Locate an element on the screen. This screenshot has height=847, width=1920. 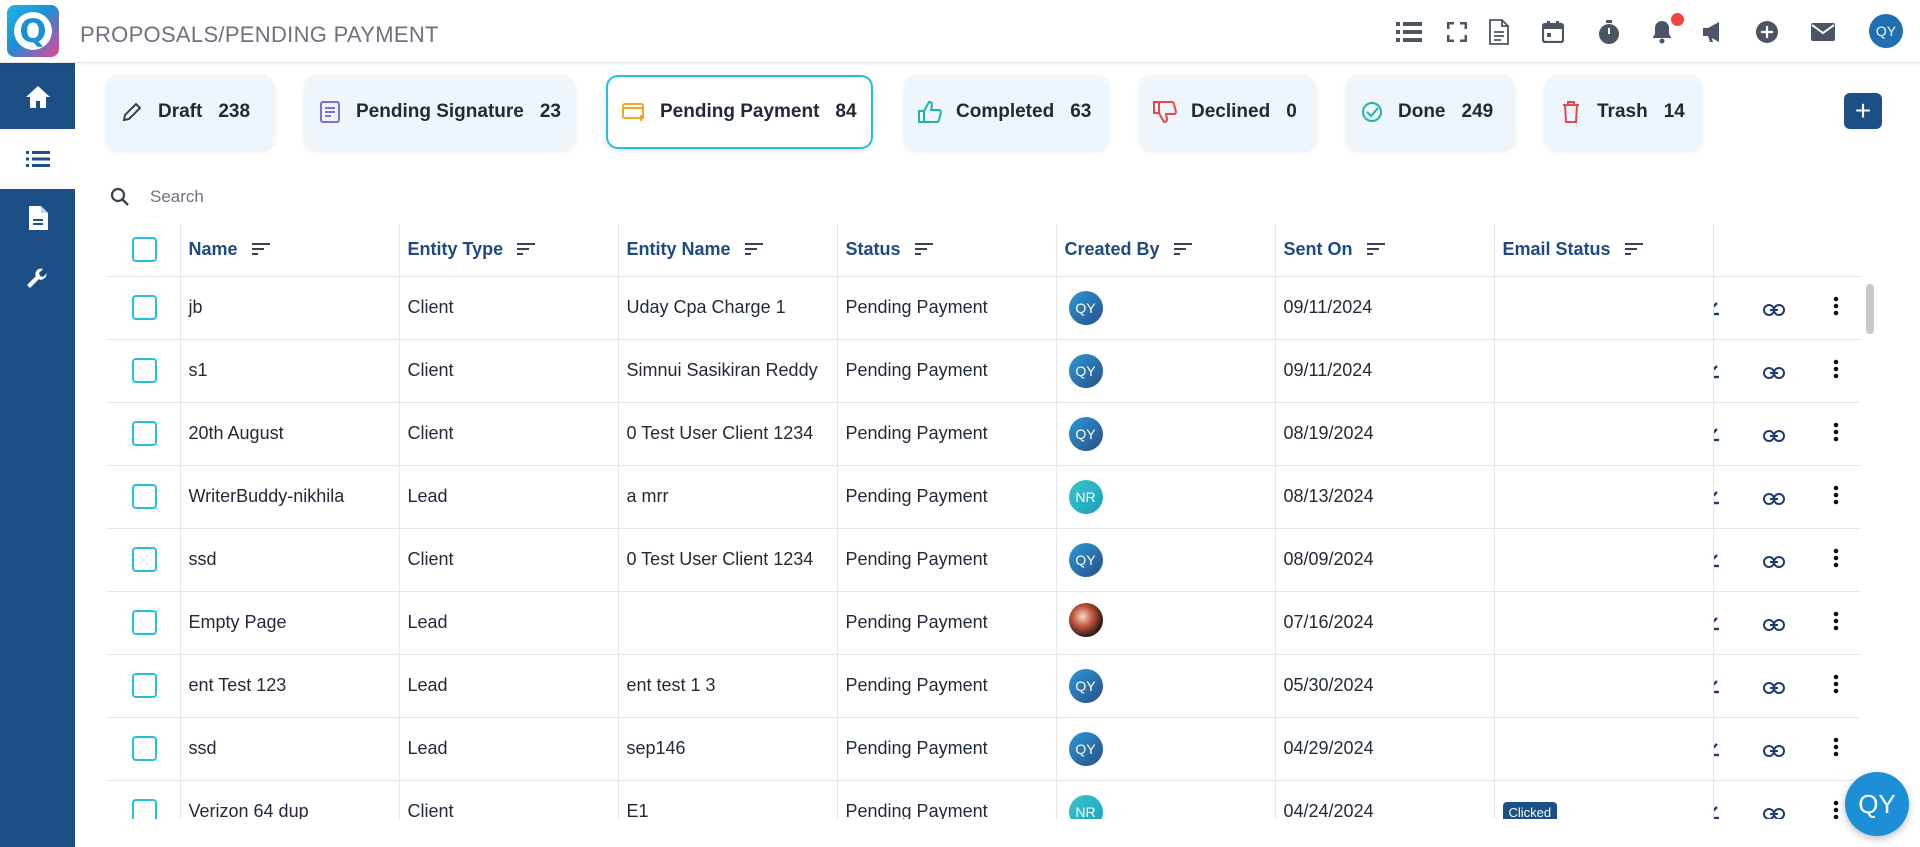
fullscreen-icon is located at coordinates (1457, 32).